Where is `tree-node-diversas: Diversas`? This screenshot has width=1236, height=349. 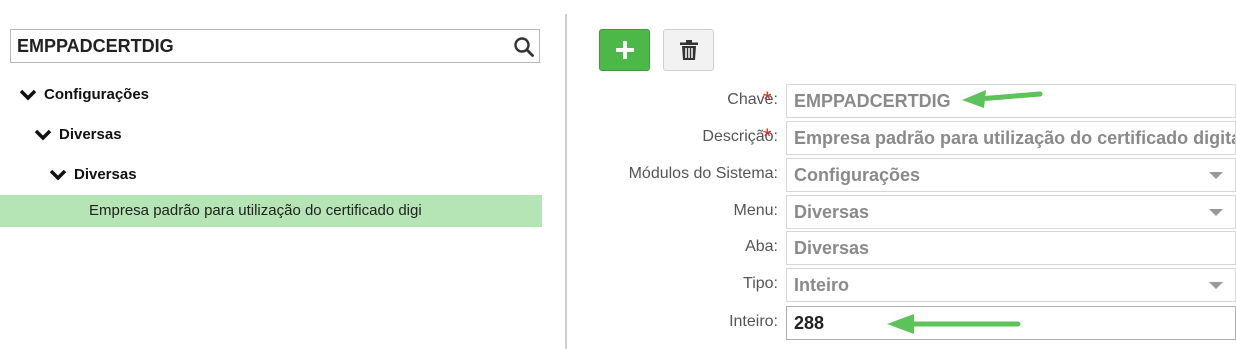
tree-node-diversas: Diversas is located at coordinates (78, 134).